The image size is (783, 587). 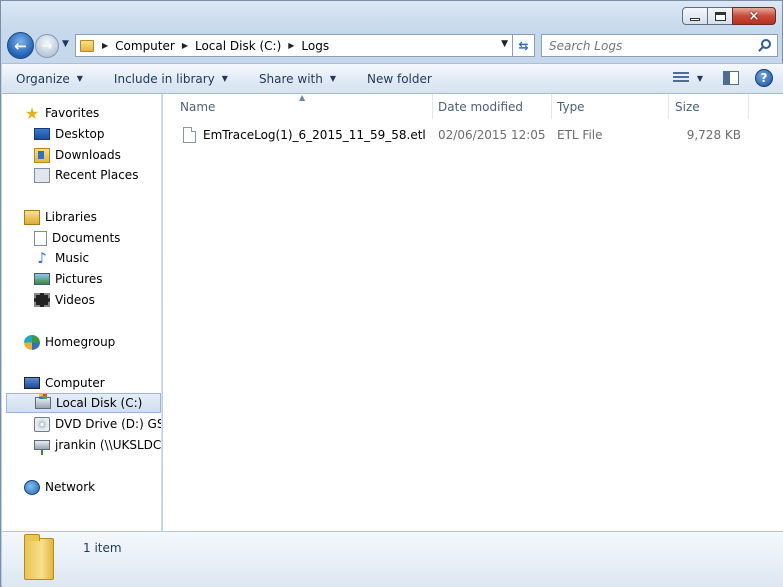 What do you see at coordinates (87, 45) in the screenshot?
I see `folder-icon` at bounding box center [87, 45].